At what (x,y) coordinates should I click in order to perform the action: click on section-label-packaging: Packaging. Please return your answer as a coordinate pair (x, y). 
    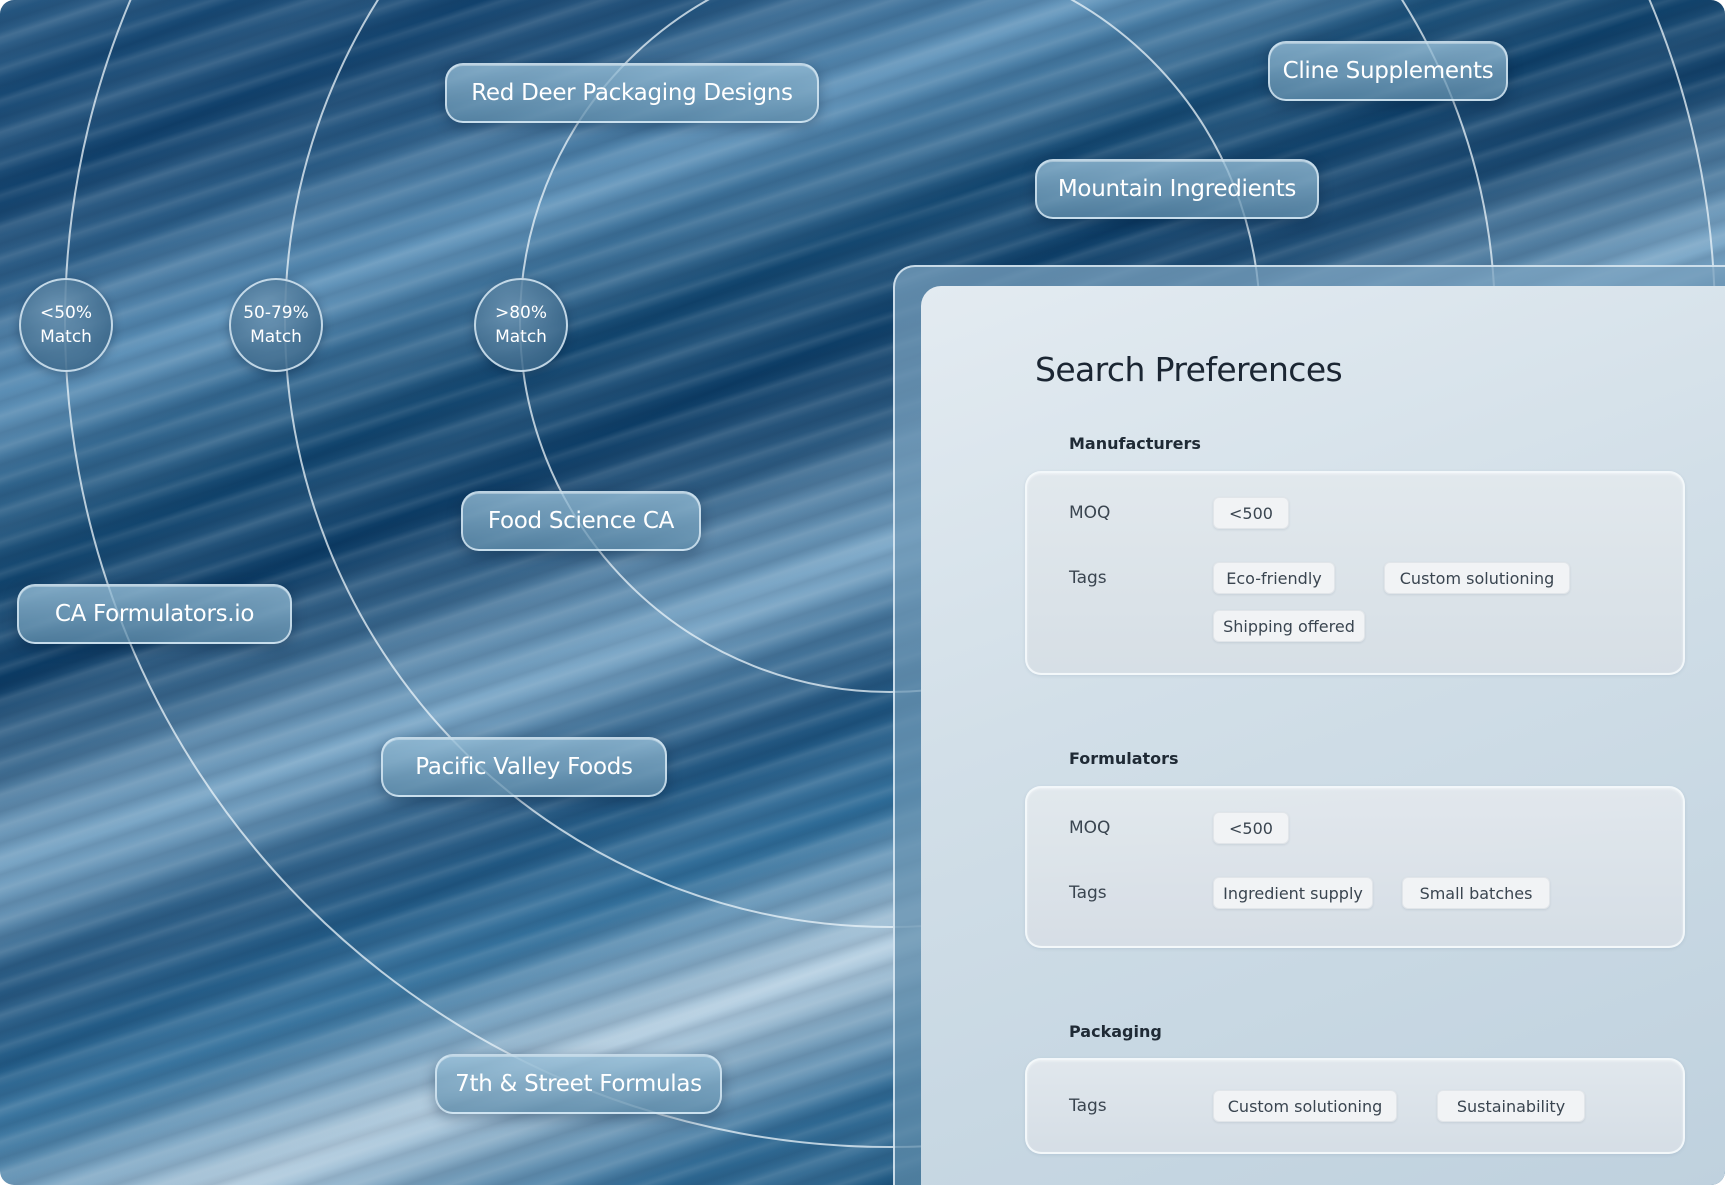
    Looking at the image, I should click on (1115, 1031).